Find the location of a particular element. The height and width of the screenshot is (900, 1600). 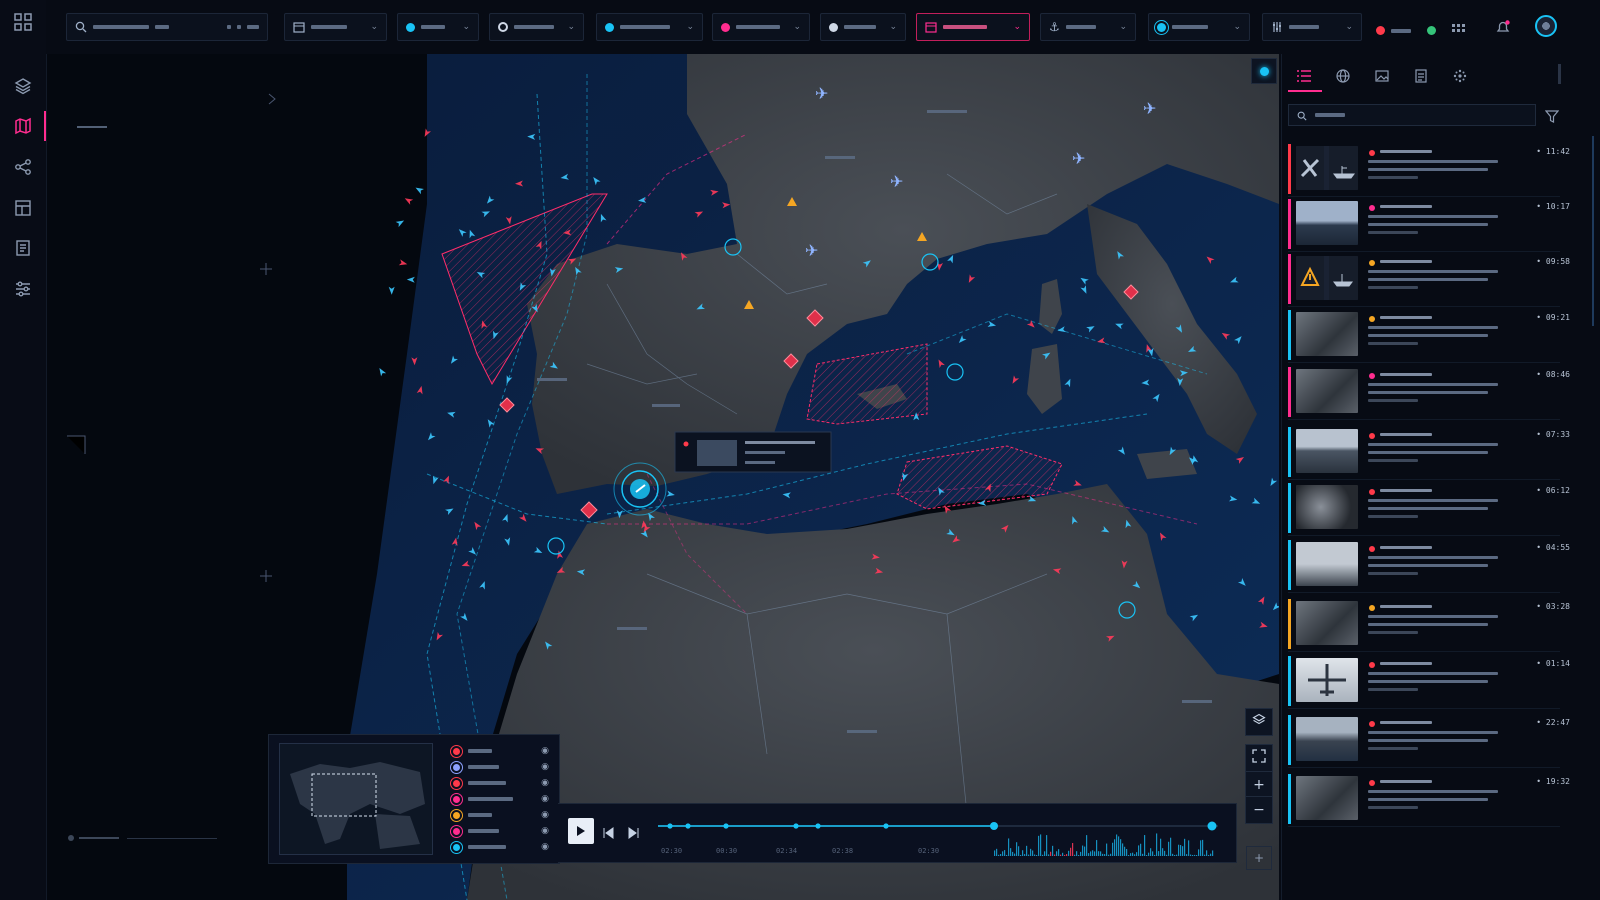

notification-icon is located at coordinates (1503, 29).